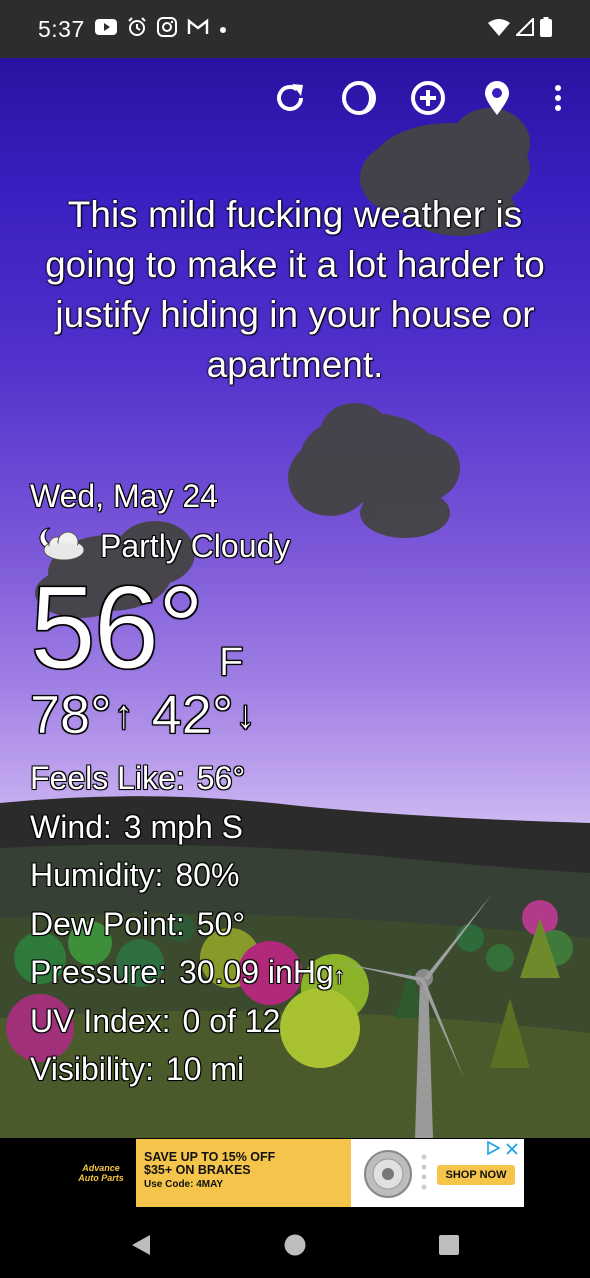  I want to click on detail-wind: Wind: 3 mph S, so click(187, 831).